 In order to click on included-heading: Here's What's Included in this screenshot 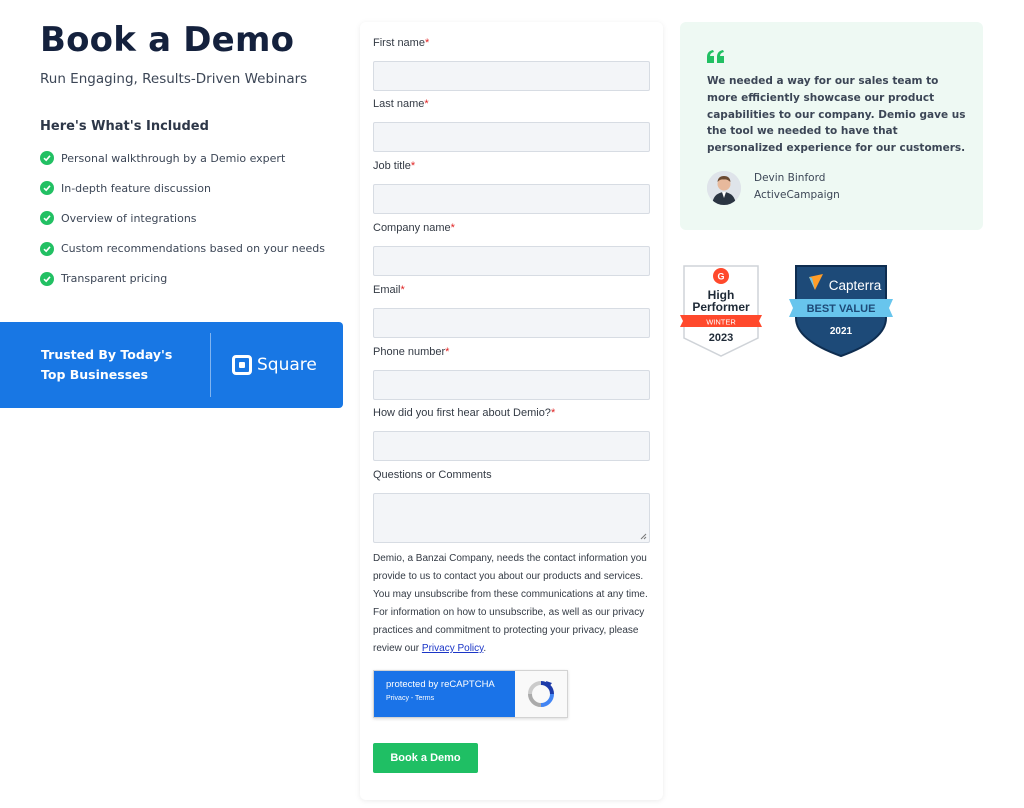, I will do `click(124, 126)`.